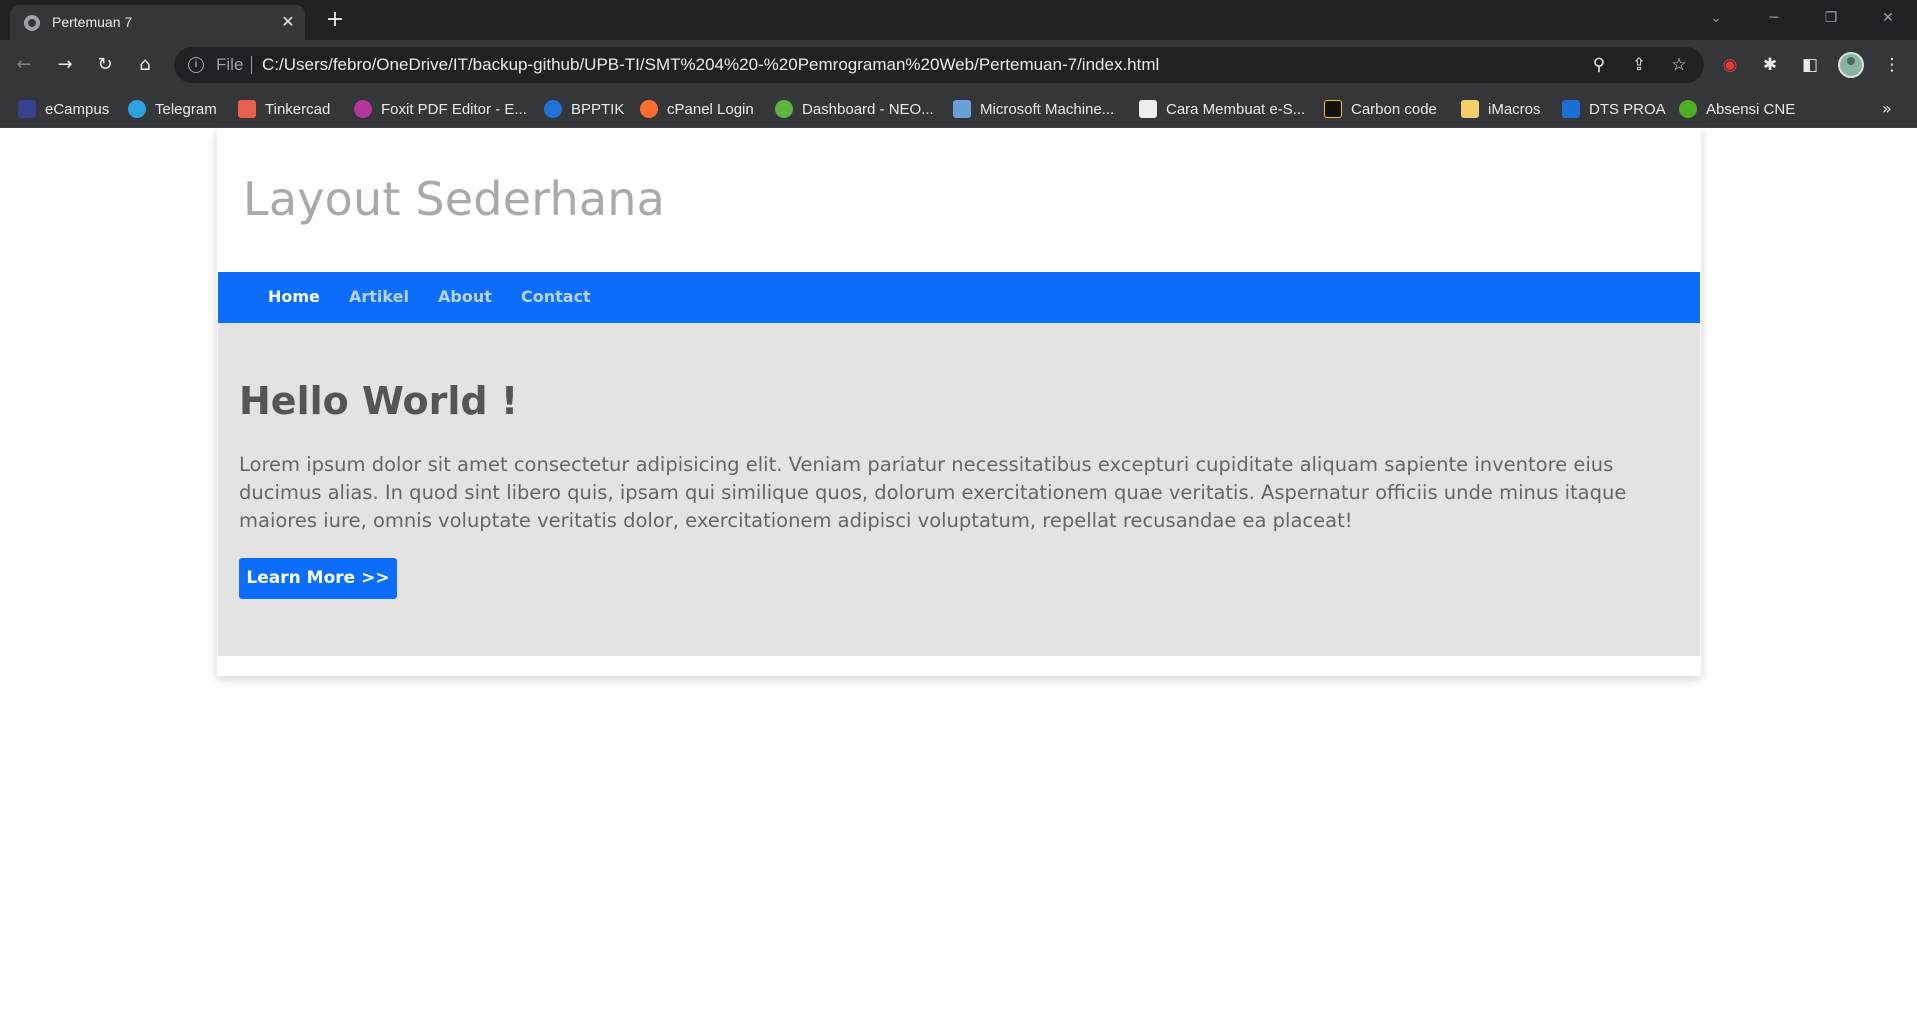 Image resolution: width=1917 pixels, height=1013 pixels. I want to click on tab-search-icon: ⌄, so click(1716, 18).